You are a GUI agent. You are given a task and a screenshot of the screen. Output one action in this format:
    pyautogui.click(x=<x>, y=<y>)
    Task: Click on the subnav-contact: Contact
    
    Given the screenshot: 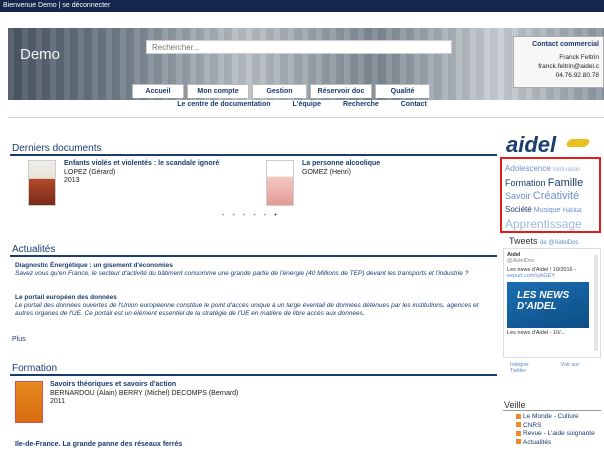 What is the action you would take?
    pyautogui.click(x=414, y=104)
    